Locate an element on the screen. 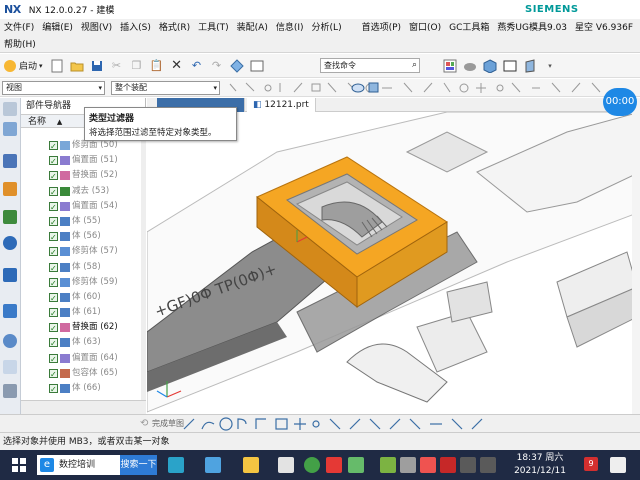 The height and width of the screenshot is (480, 640). menu-item: 星空 V6.936F is located at coordinates (604, 28).